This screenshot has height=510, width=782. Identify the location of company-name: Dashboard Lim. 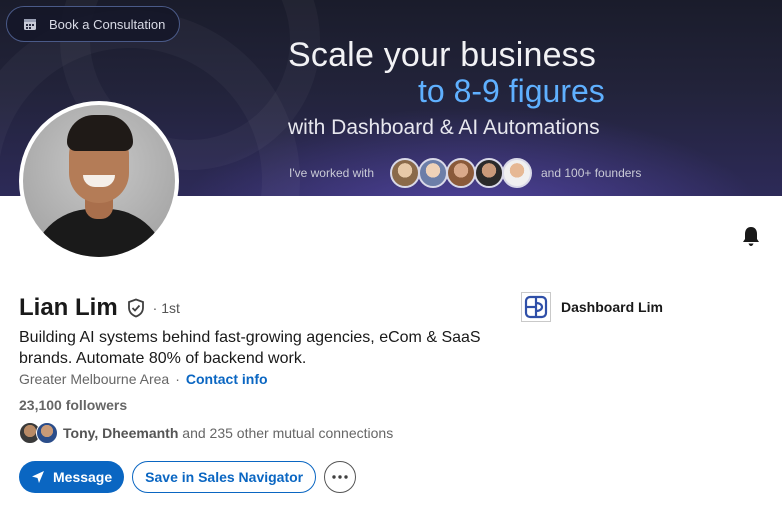
(612, 307).